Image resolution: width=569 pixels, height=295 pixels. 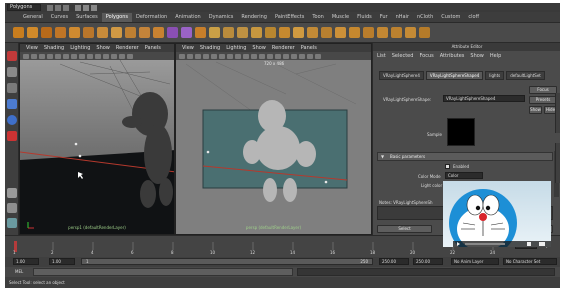 I want to click on start-time-field: 1.00, so click(x=26, y=261).